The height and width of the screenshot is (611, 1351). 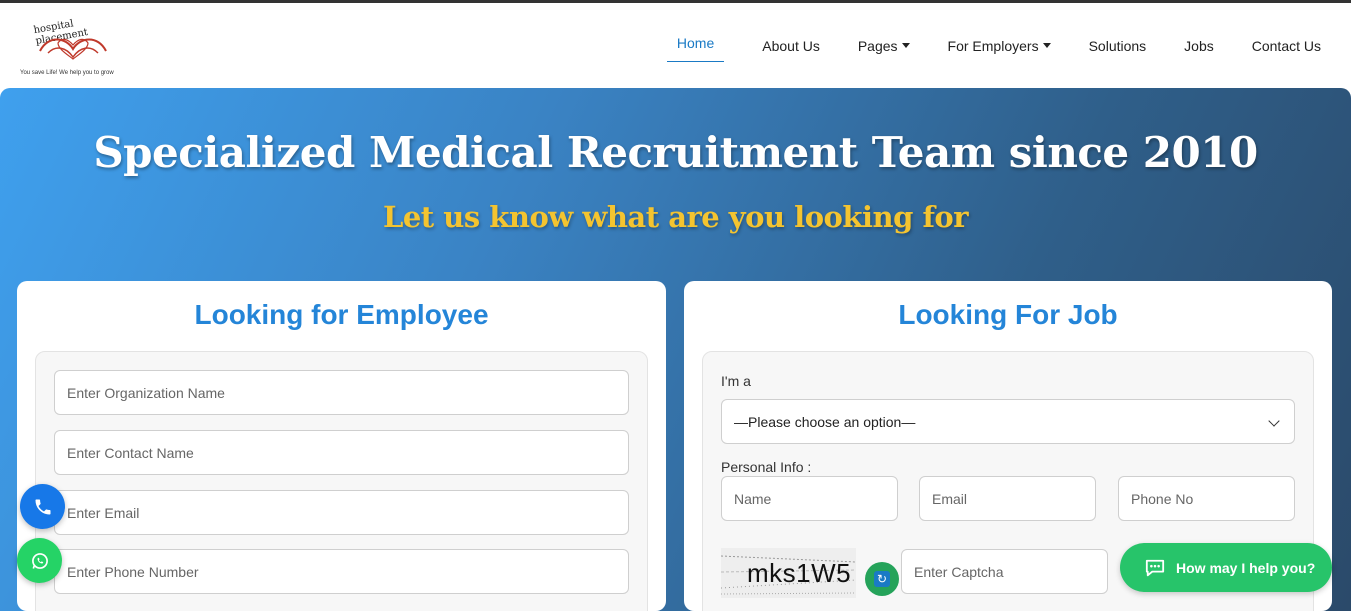 I want to click on organization-name-input, so click(x=341, y=392).